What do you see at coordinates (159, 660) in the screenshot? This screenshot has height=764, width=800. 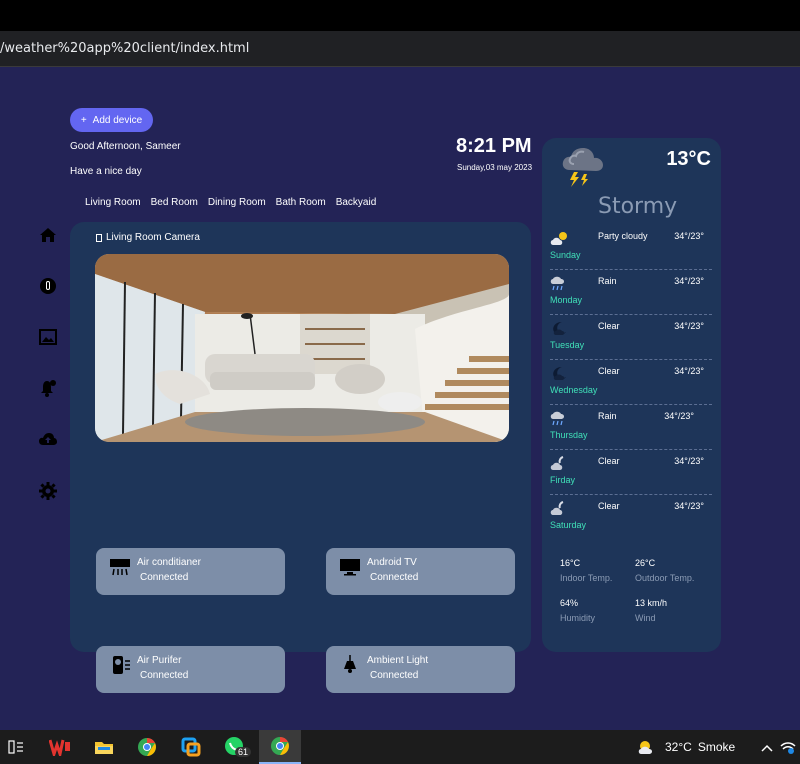 I see `device-name: Air Purifer` at bounding box center [159, 660].